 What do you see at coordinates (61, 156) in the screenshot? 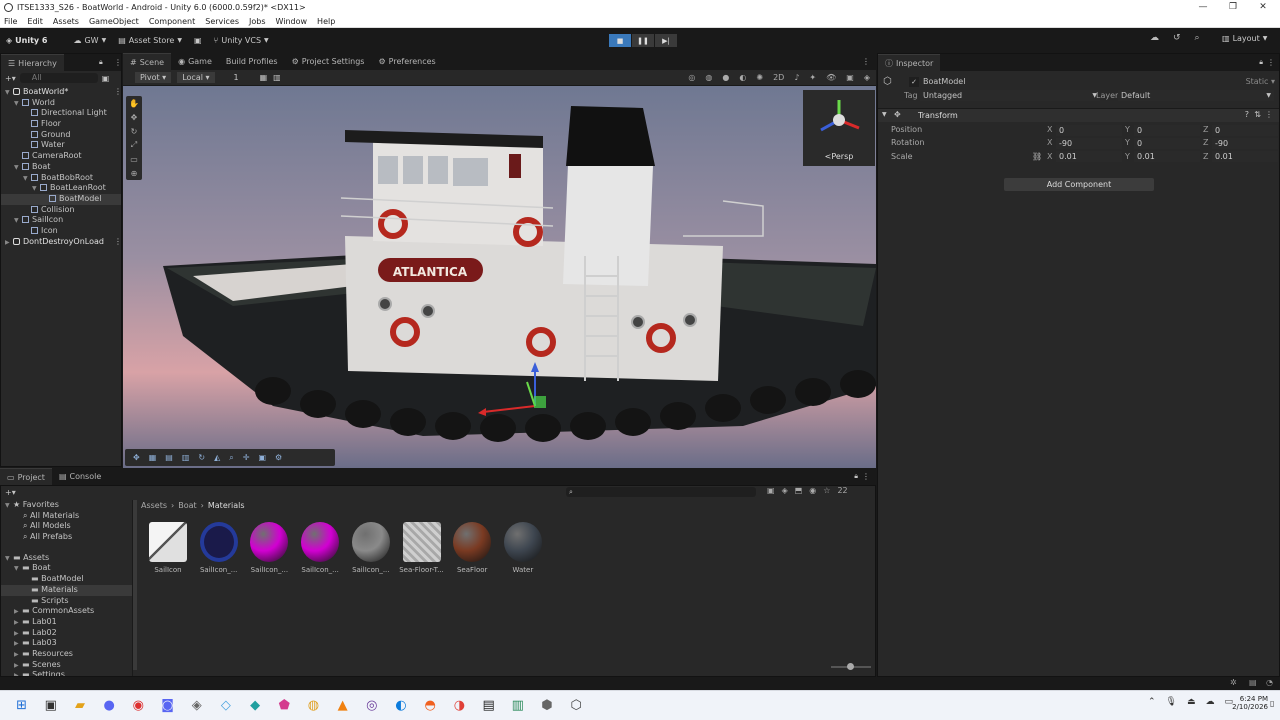
I see `hierarchy-row: CameraRoot` at bounding box center [61, 156].